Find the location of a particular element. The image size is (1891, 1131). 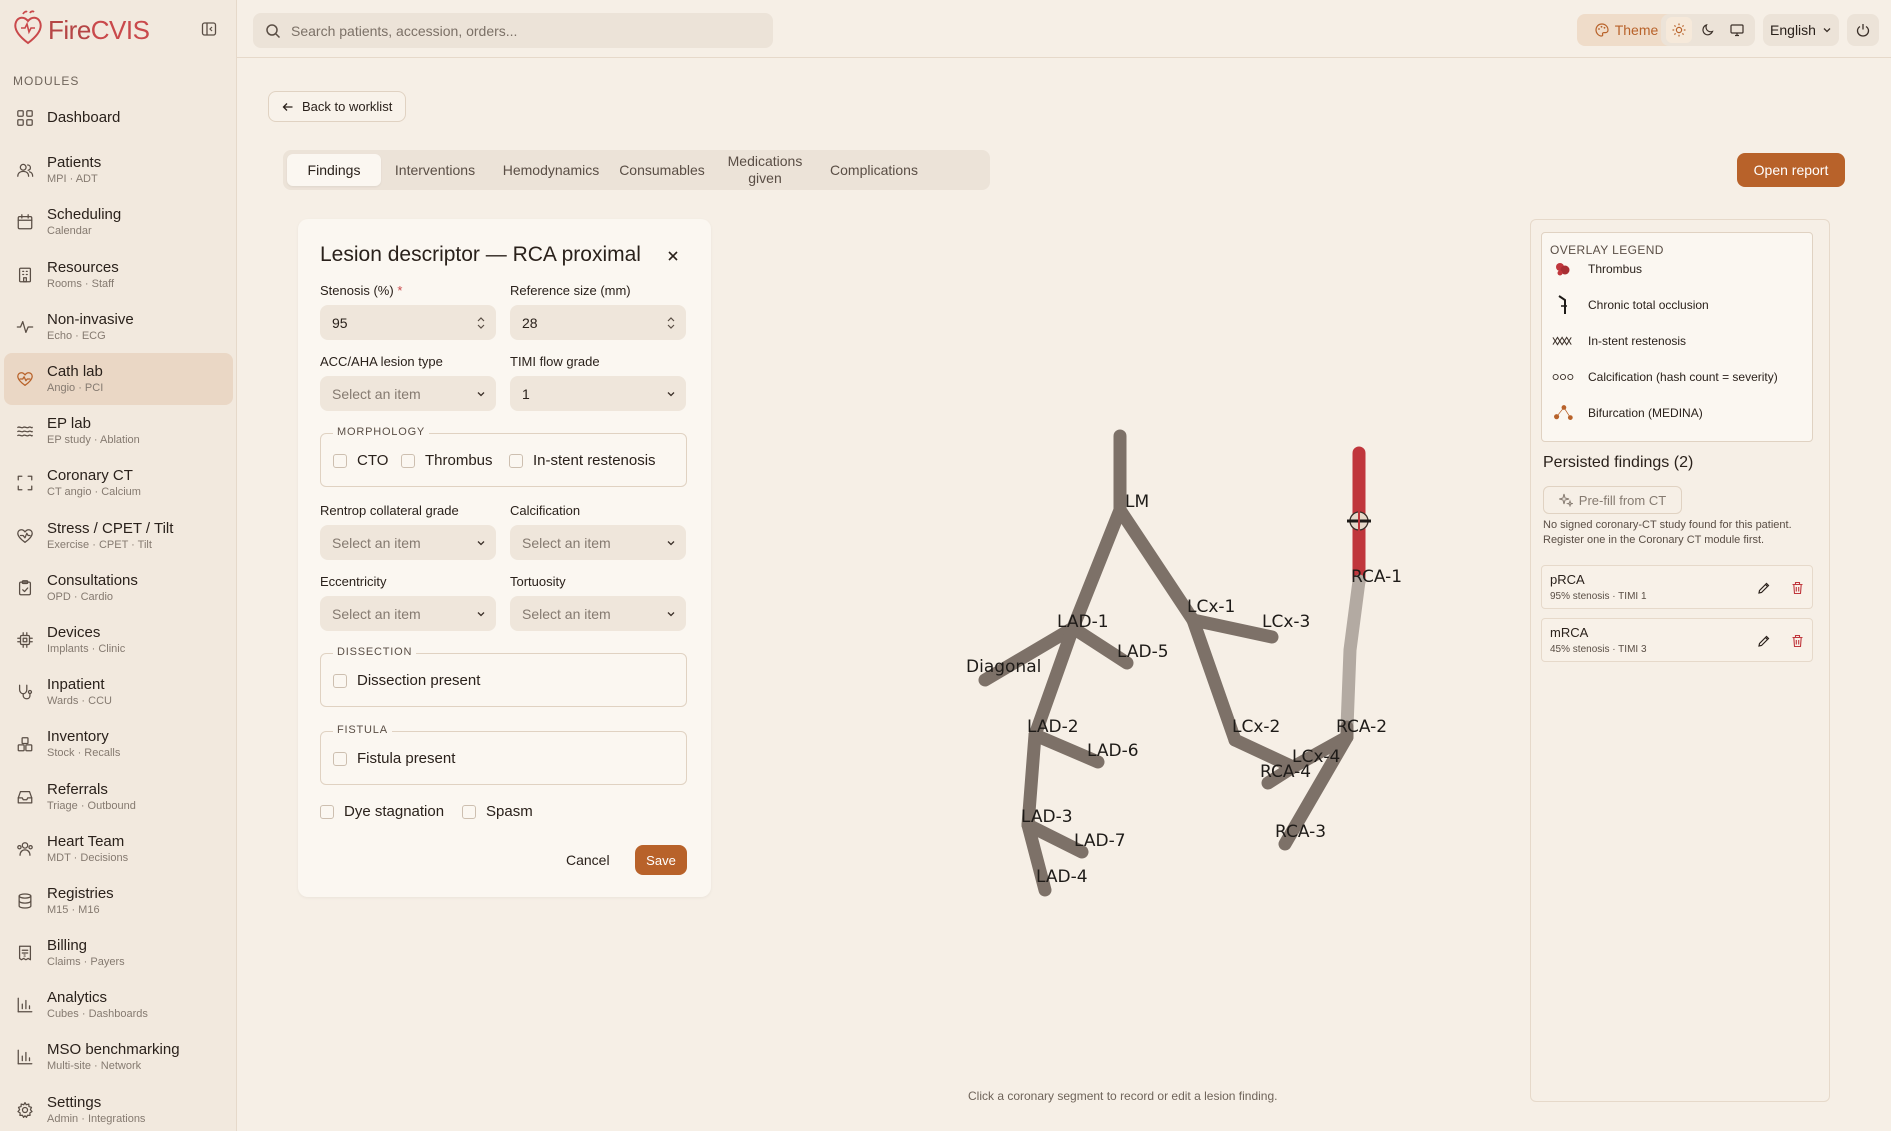

light-mode-button is located at coordinates (1679, 30).